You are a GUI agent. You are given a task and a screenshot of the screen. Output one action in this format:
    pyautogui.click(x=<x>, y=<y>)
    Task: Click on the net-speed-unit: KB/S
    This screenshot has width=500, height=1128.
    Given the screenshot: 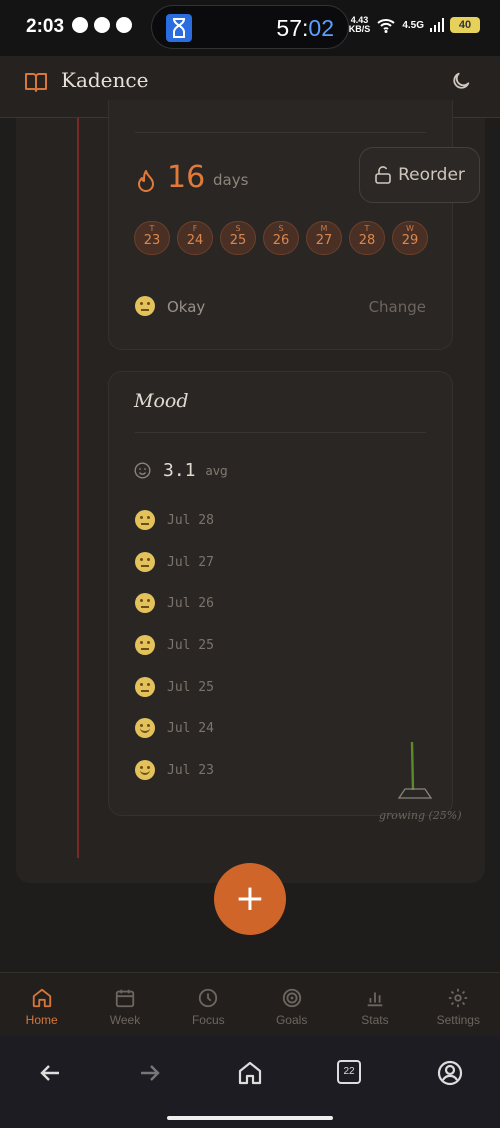 What is the action you would take?
    pyautogui.click(x=359, y=29)
    